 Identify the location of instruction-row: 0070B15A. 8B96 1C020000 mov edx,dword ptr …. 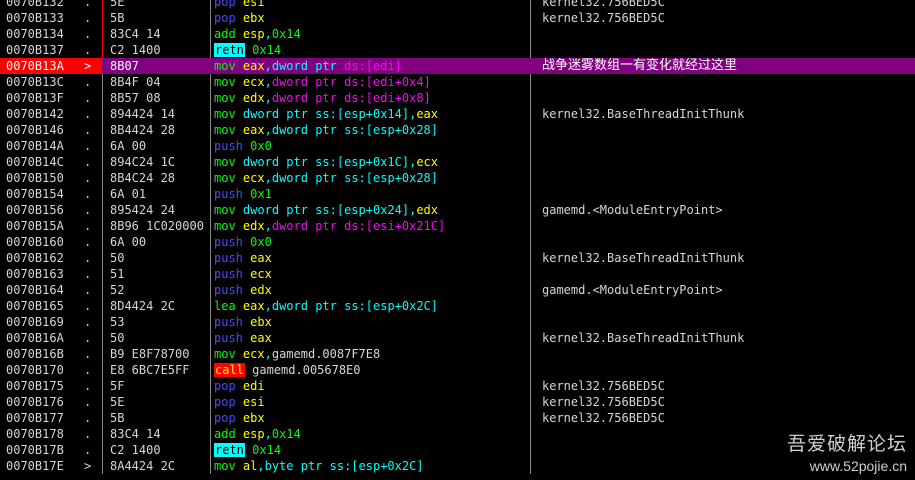
(457, 226).